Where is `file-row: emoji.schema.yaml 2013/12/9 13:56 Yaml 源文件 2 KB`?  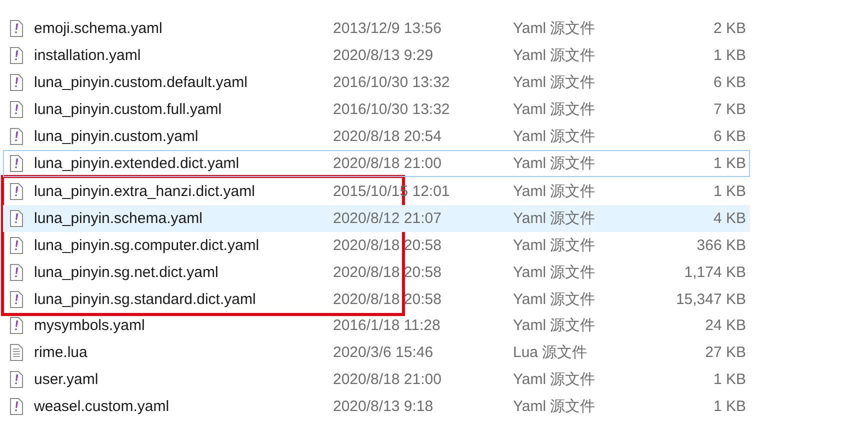 file-row: emoji.schema.yaml 2013/12/9 13:56 Yaml 源文件 2 KB is located at coordinates (376, 28).